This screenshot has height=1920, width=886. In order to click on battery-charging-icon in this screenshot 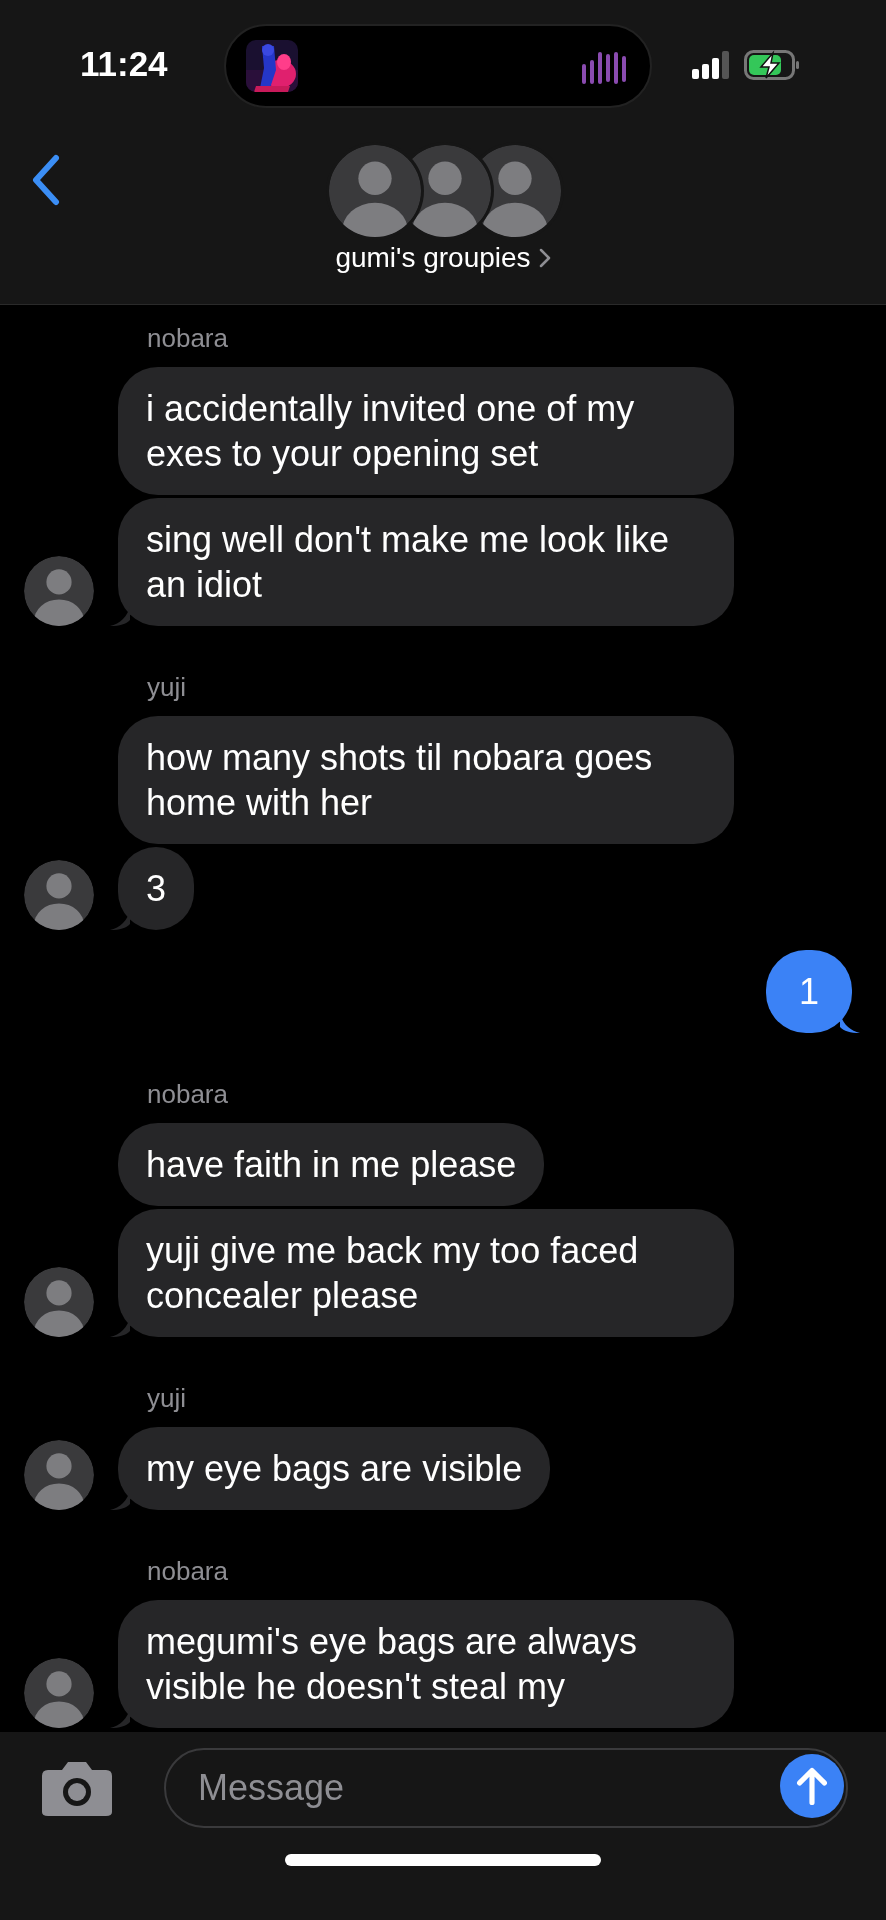, I will do `click(772, 65)`.